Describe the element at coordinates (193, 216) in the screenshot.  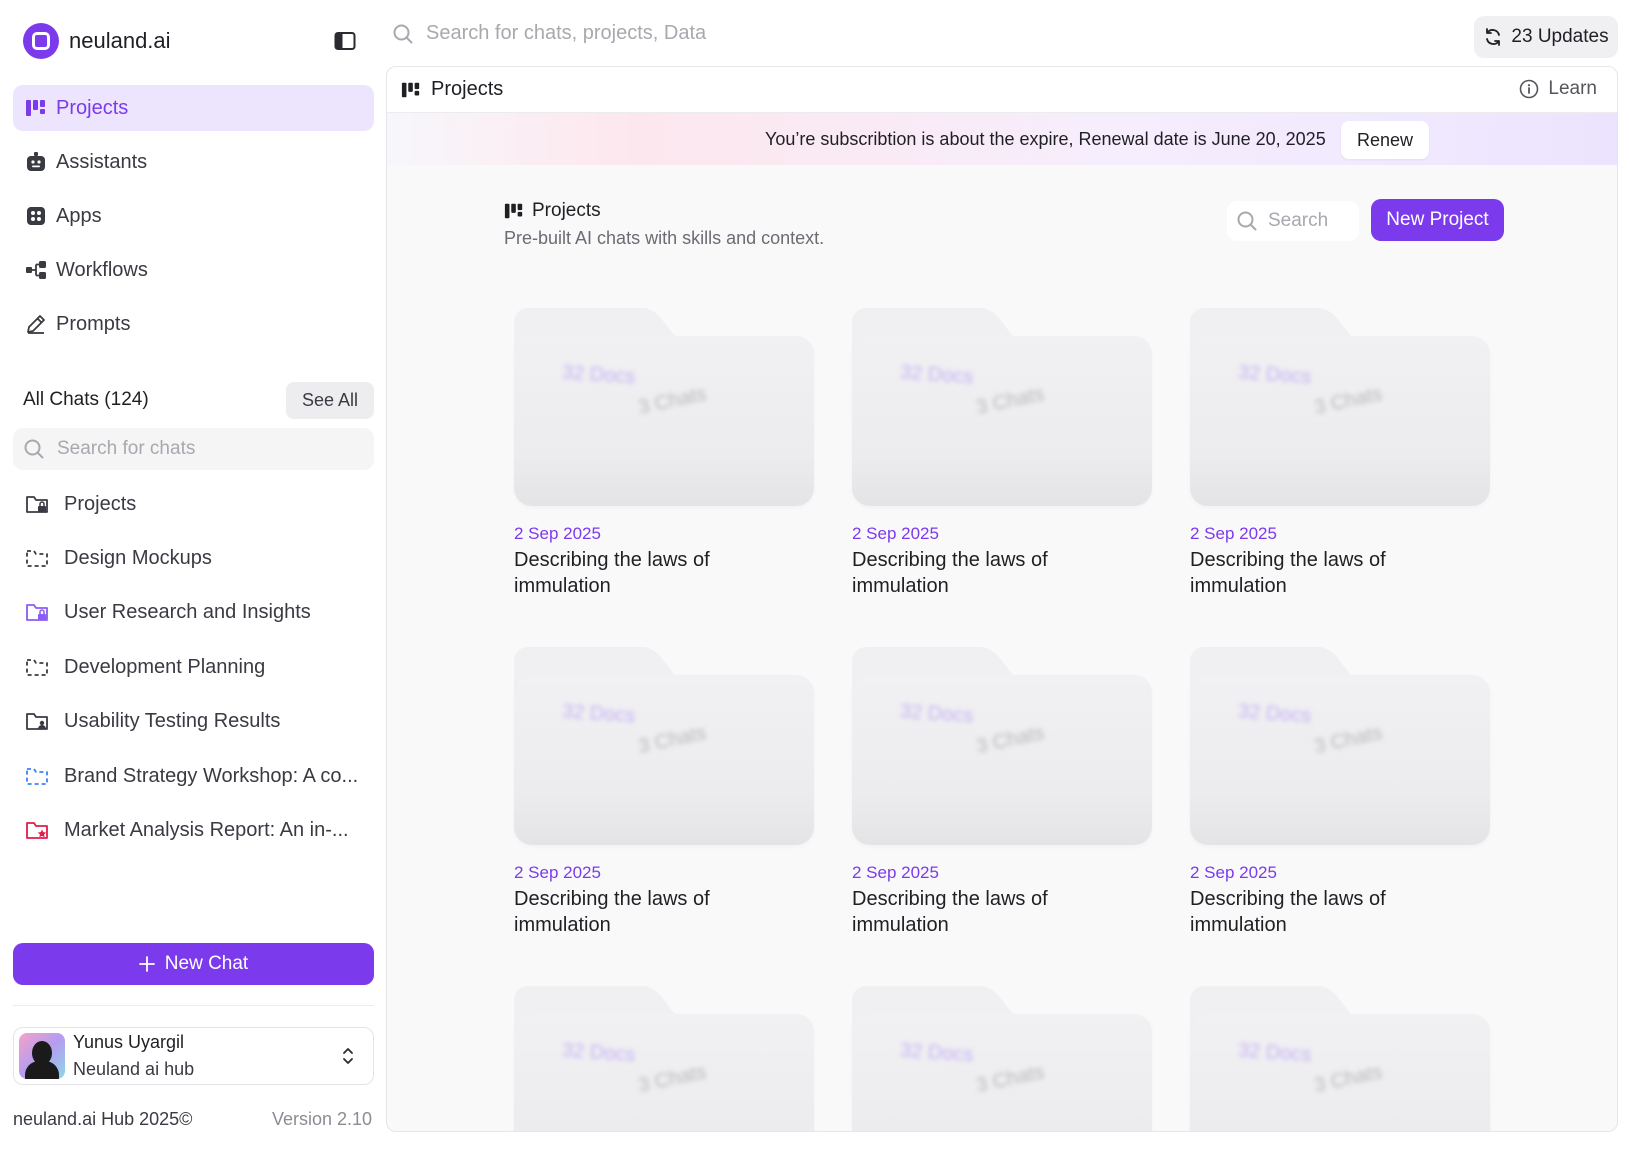
I see `nav-item-apps: Apps` at that location.